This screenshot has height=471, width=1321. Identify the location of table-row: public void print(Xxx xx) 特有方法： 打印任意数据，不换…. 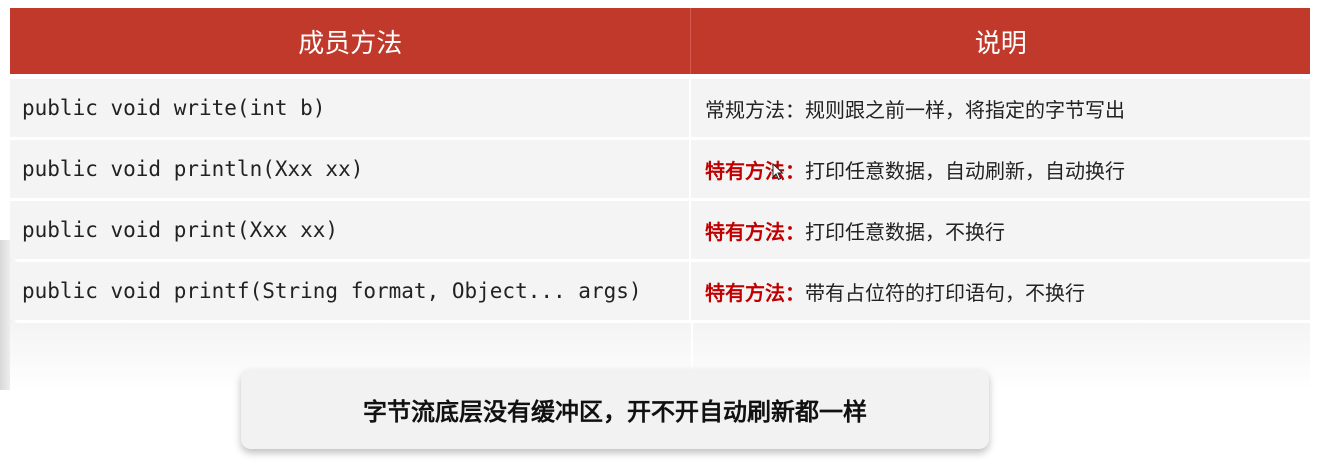
(660, 230).